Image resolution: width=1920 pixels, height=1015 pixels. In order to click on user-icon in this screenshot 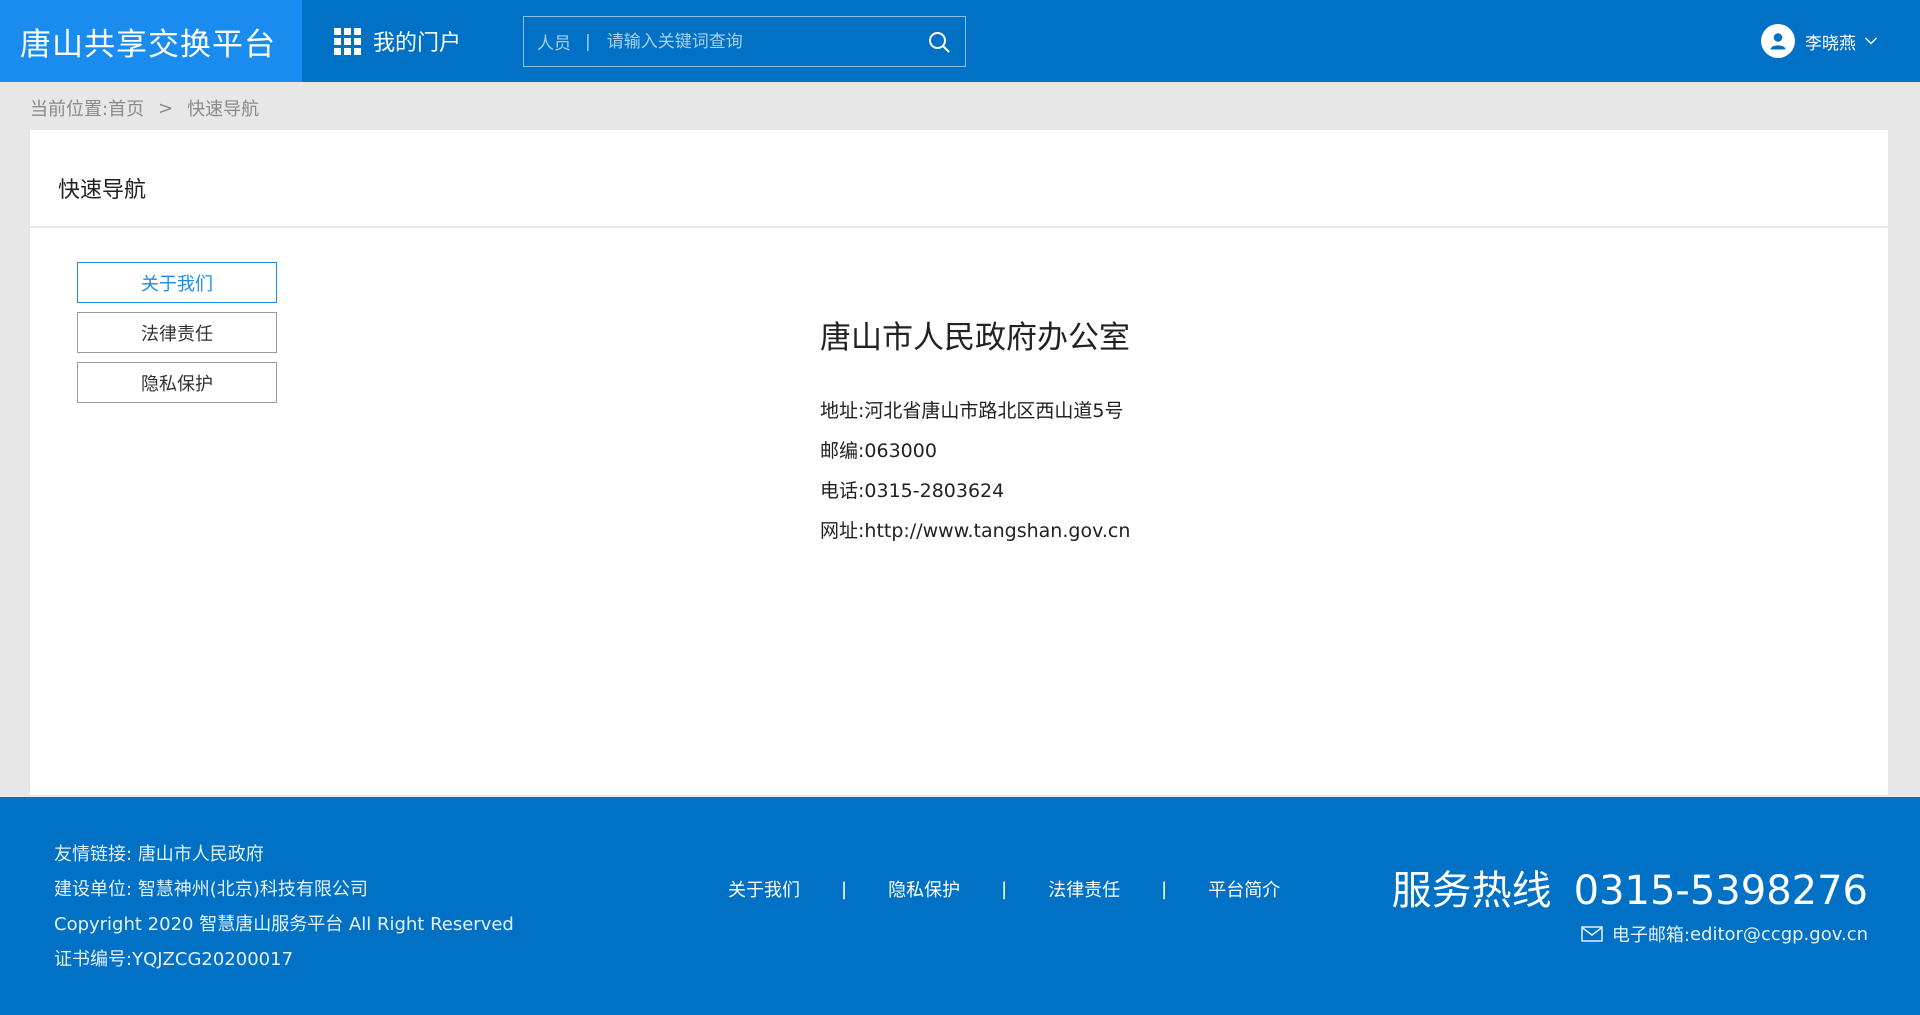, I will do `click(1778, 41)`.